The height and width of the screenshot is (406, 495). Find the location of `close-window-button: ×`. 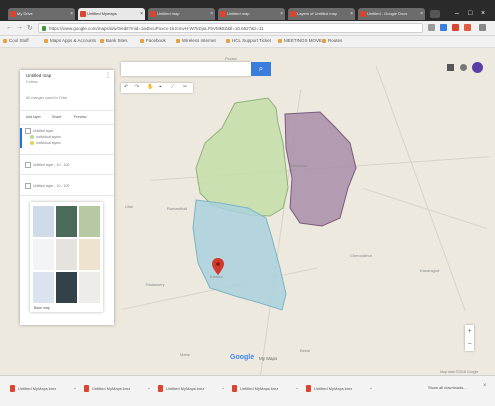

close-window-button: × is located at coordinates (483, 14).